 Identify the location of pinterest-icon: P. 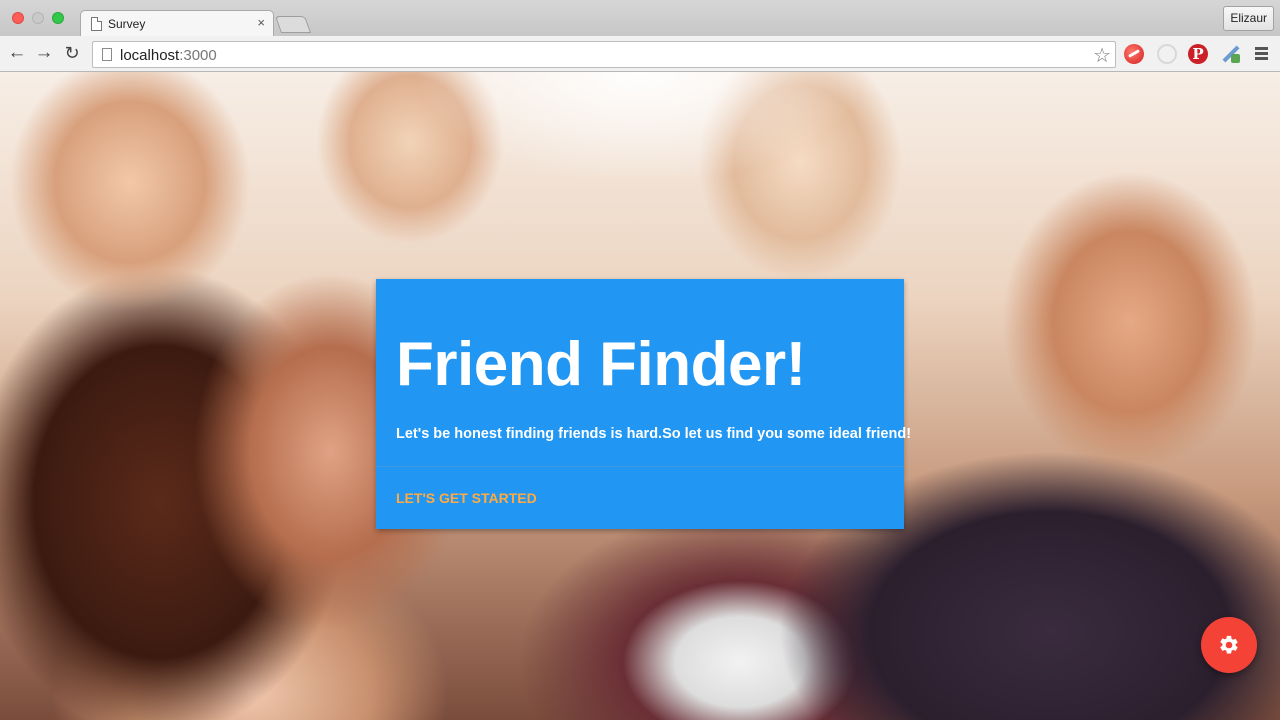
(1198, 54).